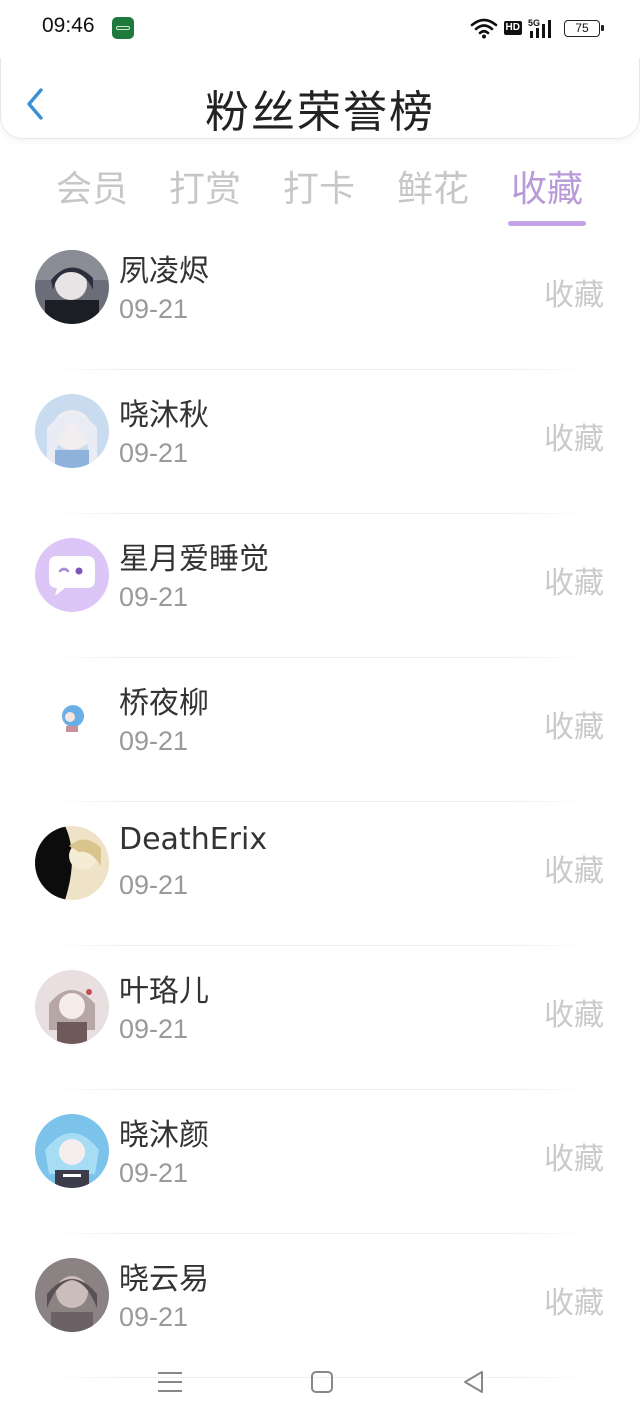 The width and height of the screenshot is (640, 1422). I want to click on signal-icon: 5G, so click(539, 28).